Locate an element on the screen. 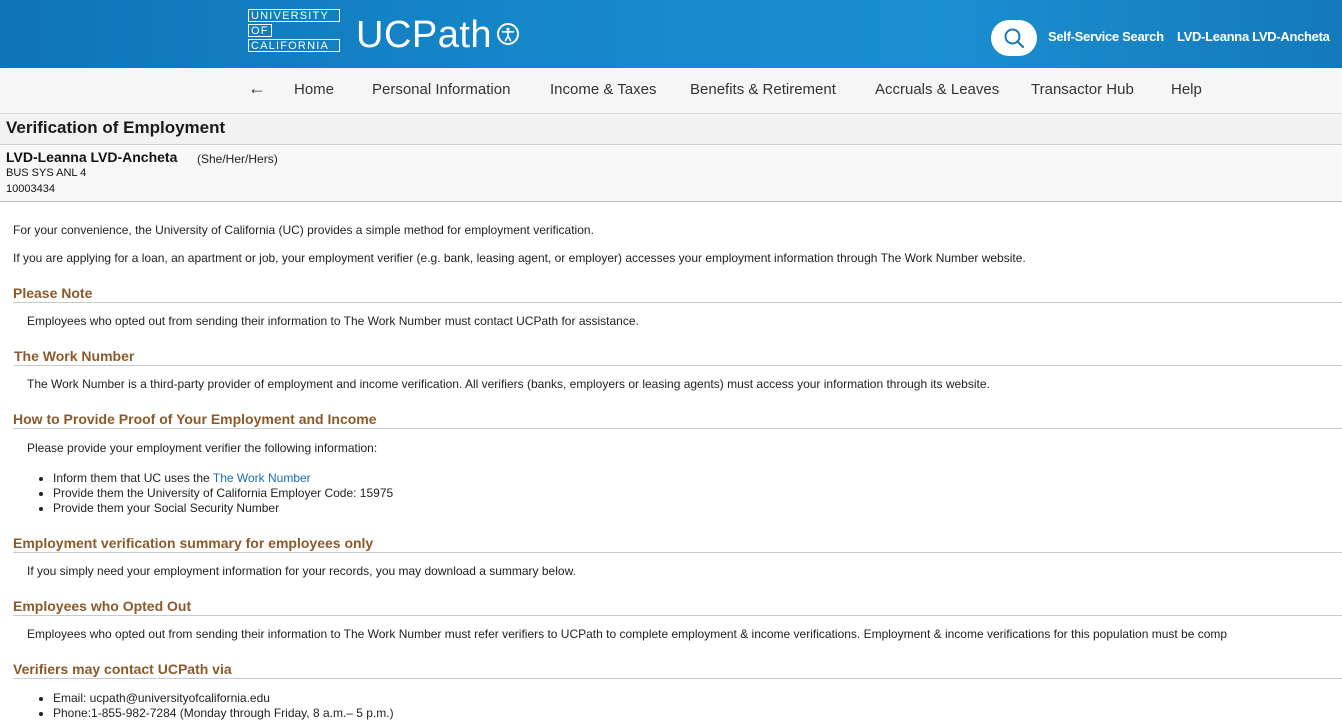  accessibility-icon is located at coordinates (508, 34).